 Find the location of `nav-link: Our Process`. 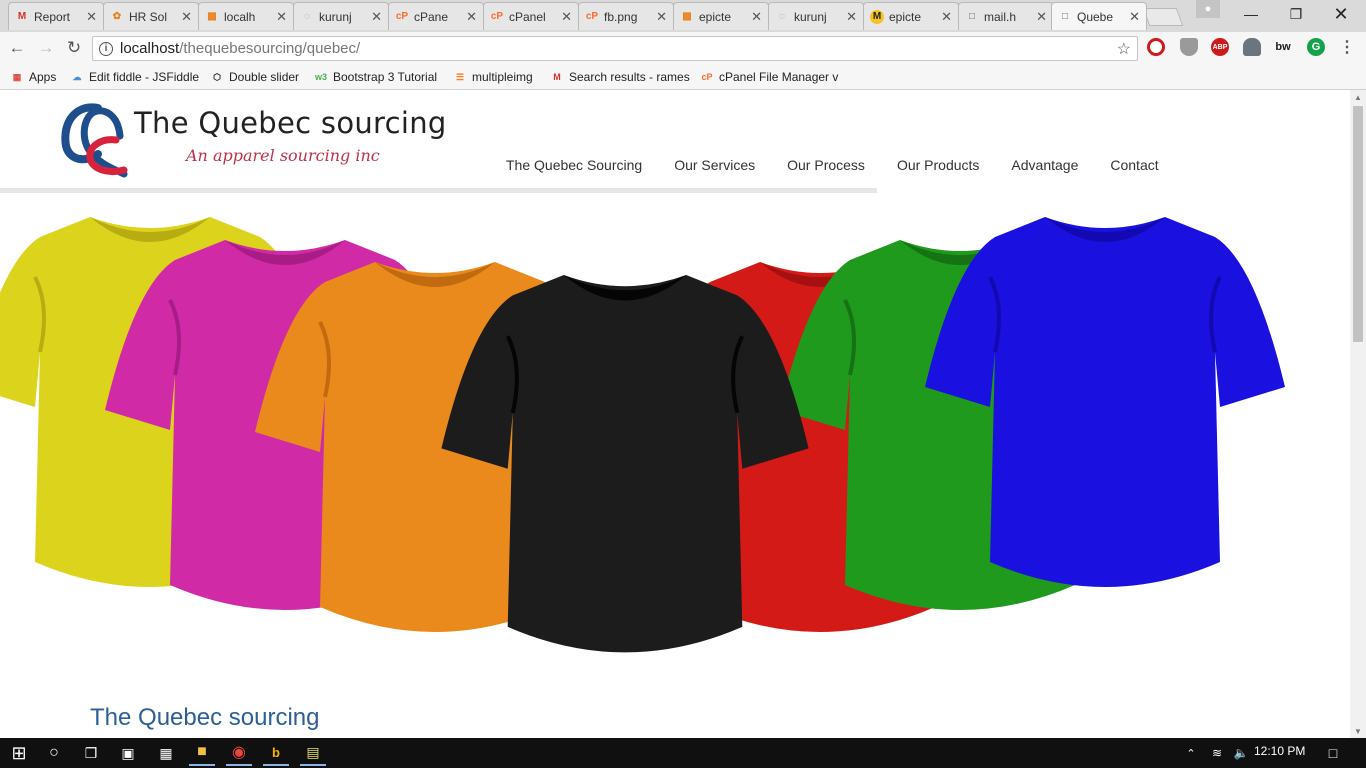

nav-link: Our Process is located at coordinates (826, 165).